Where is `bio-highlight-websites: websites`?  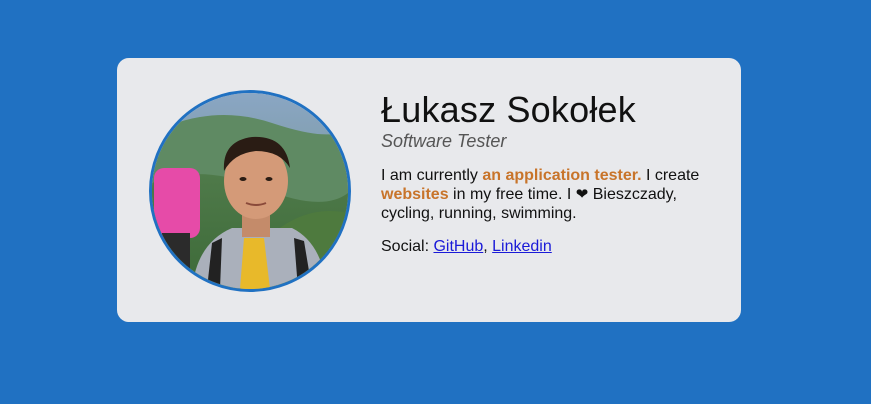 bio-highlight-websites: websites is located at coordinates (415, 194).